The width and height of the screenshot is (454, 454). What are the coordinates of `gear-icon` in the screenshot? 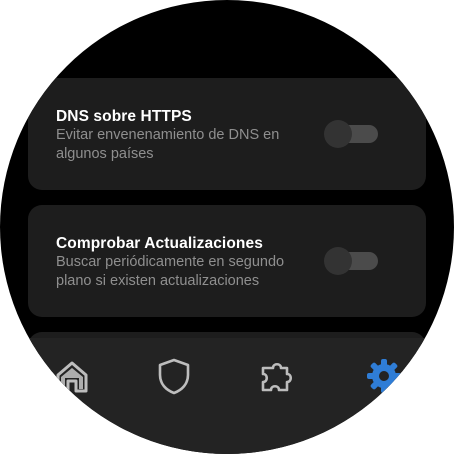 It's located at (384, 376).